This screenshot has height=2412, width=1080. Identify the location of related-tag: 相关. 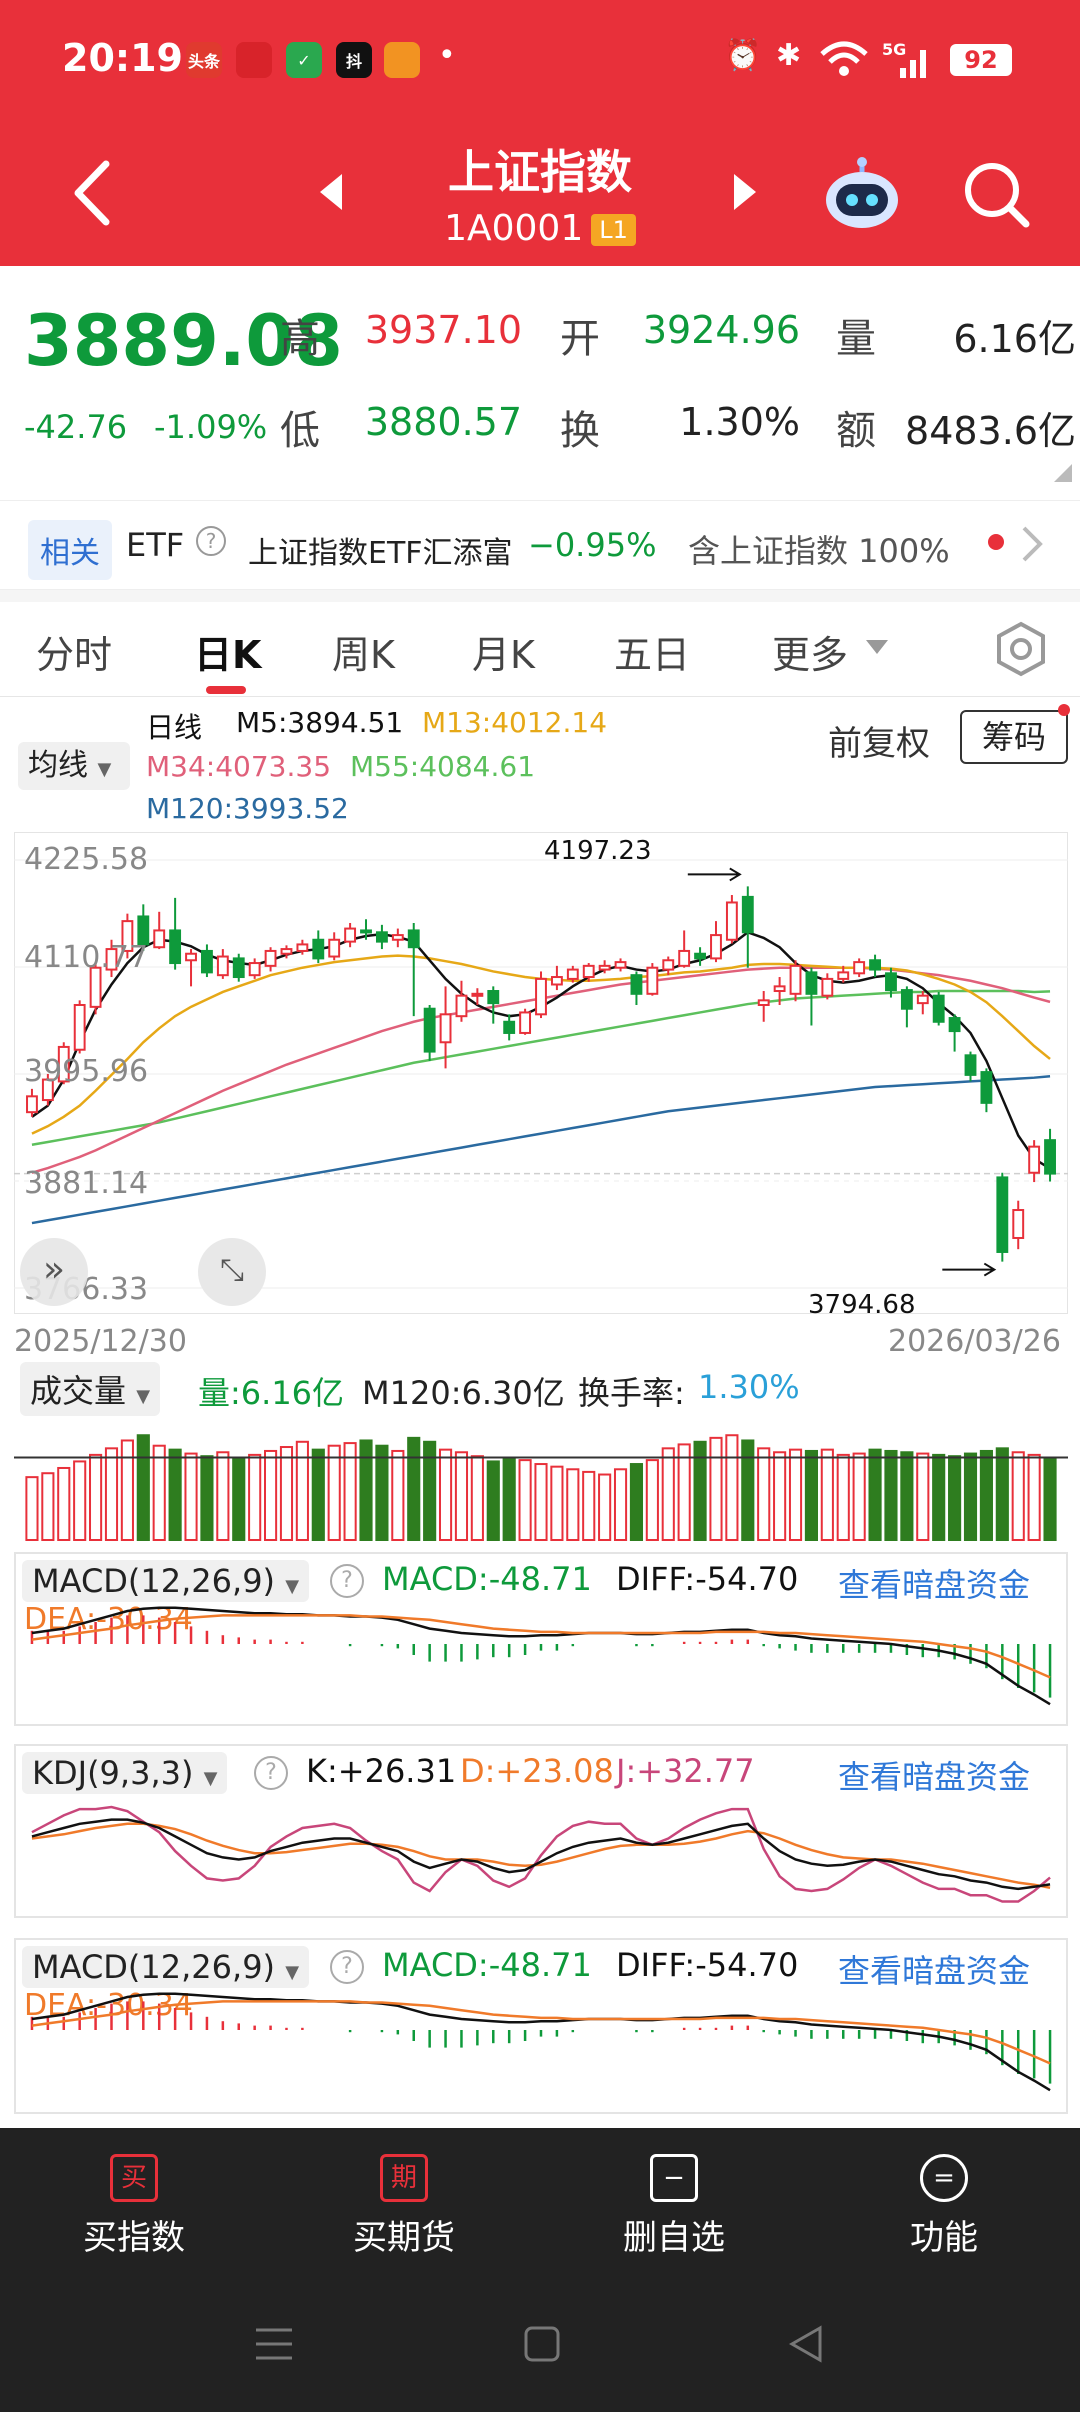
(70, 550).